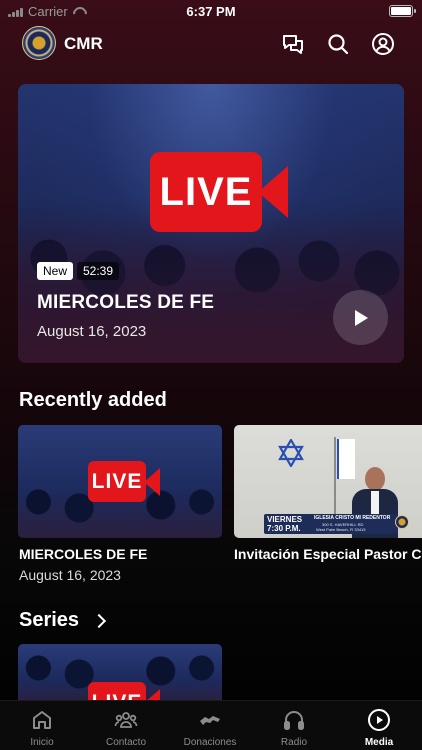 The height and width of the screenshot is (750, 422). I want to click on headphones-icon, so click(294, 720).